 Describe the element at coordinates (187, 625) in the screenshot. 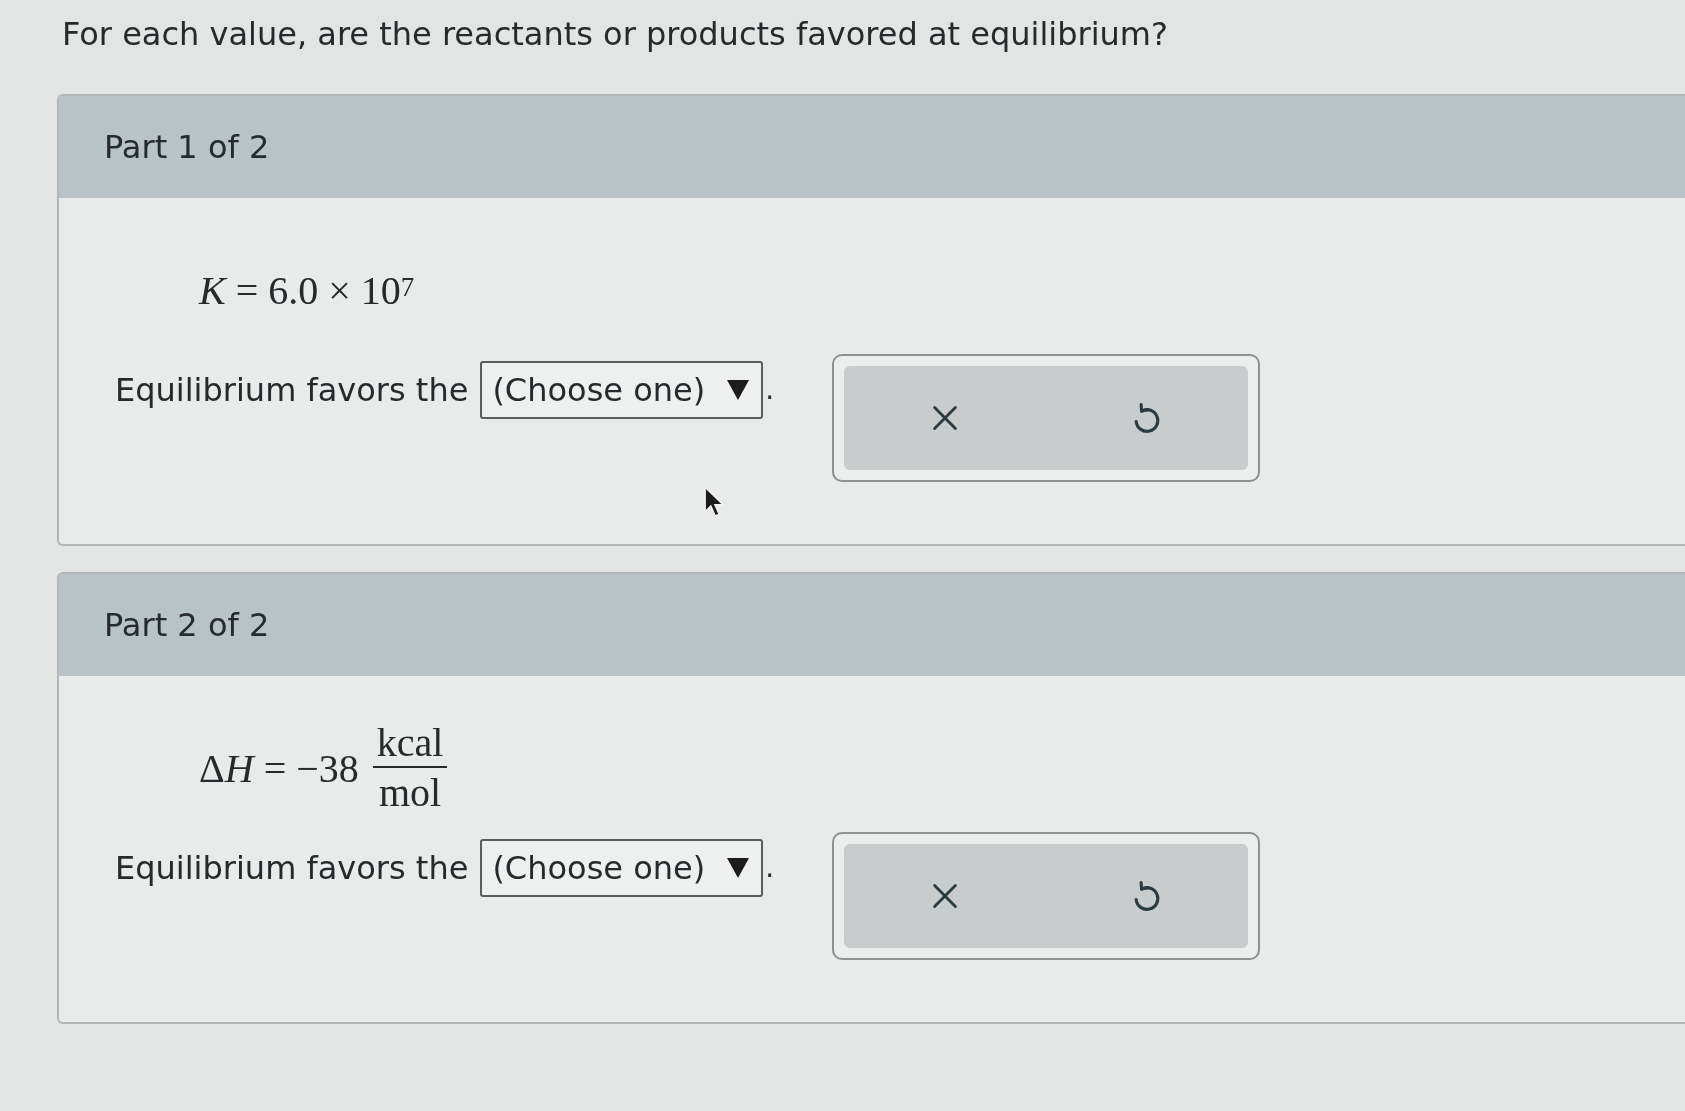

I see `part-title: Part 2 of 2` at that location.